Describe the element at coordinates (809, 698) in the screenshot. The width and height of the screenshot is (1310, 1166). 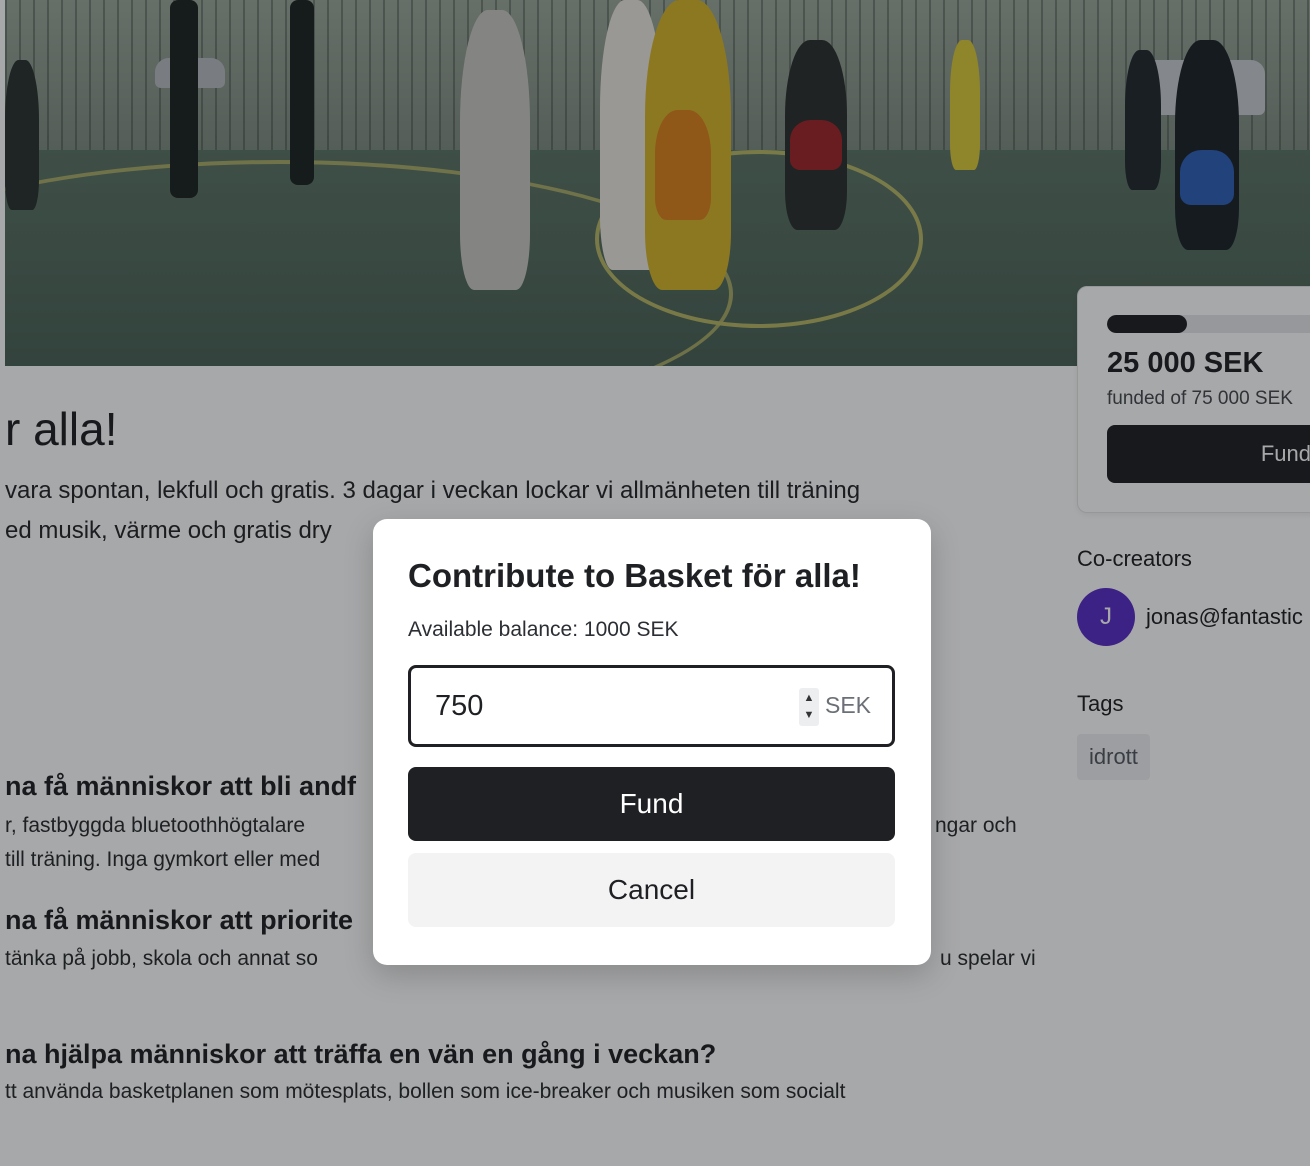
I see `chevron-up-icon: ▲` at that location.